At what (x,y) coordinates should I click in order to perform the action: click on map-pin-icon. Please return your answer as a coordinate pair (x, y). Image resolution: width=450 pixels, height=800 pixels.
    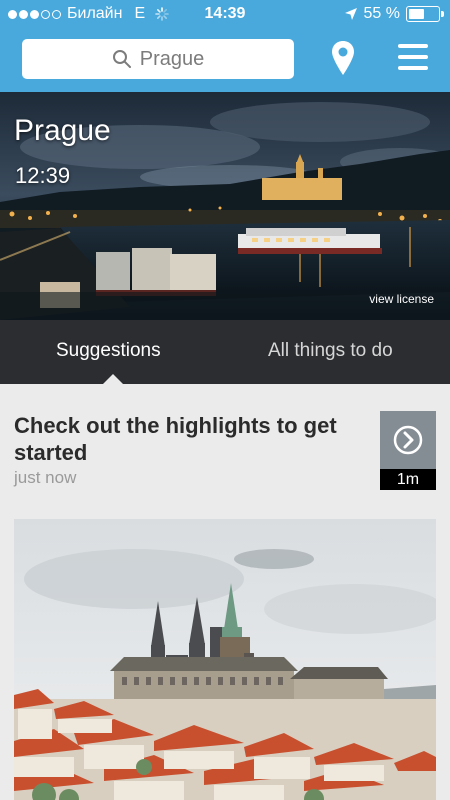
    Looking at the image, I should click on (343, 58).